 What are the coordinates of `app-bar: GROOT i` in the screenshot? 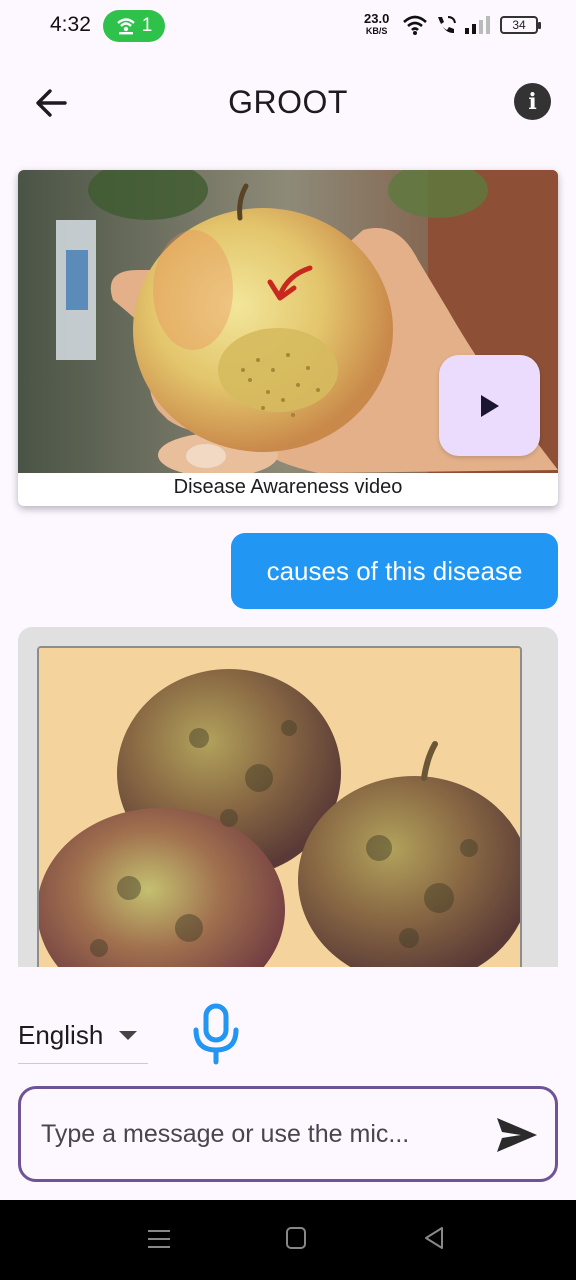 It's located at (288, 102).